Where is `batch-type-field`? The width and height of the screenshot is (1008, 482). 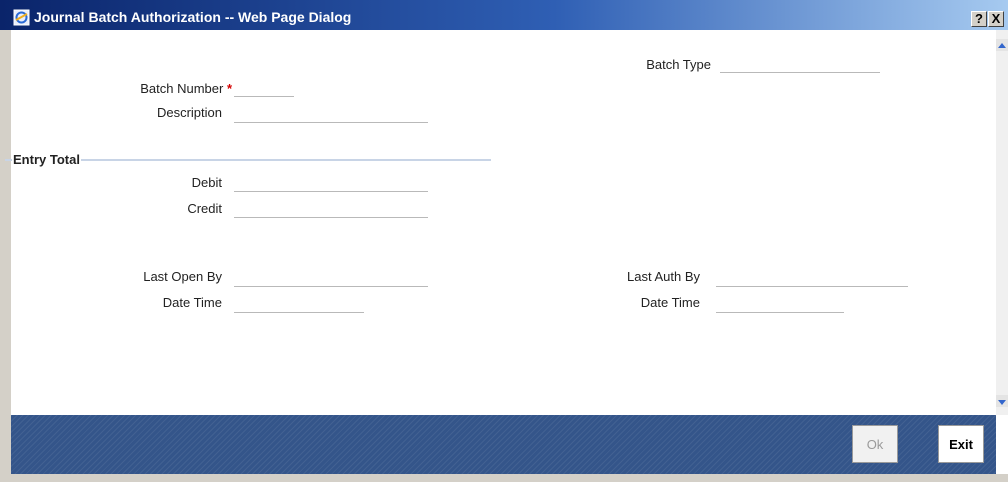
batch-type-field is located at coordinates (800, 64).